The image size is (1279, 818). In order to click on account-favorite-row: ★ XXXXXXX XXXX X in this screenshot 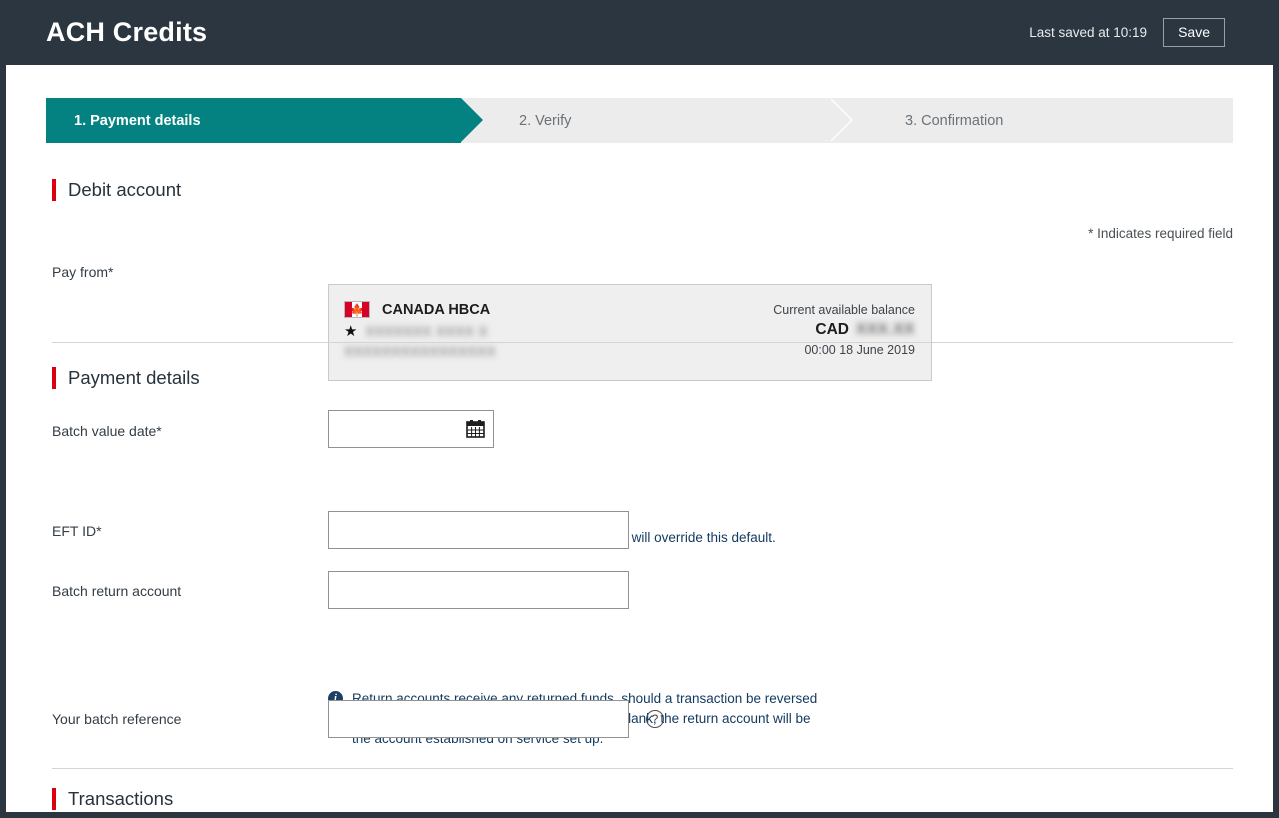, I will do `click(420, 331)`.